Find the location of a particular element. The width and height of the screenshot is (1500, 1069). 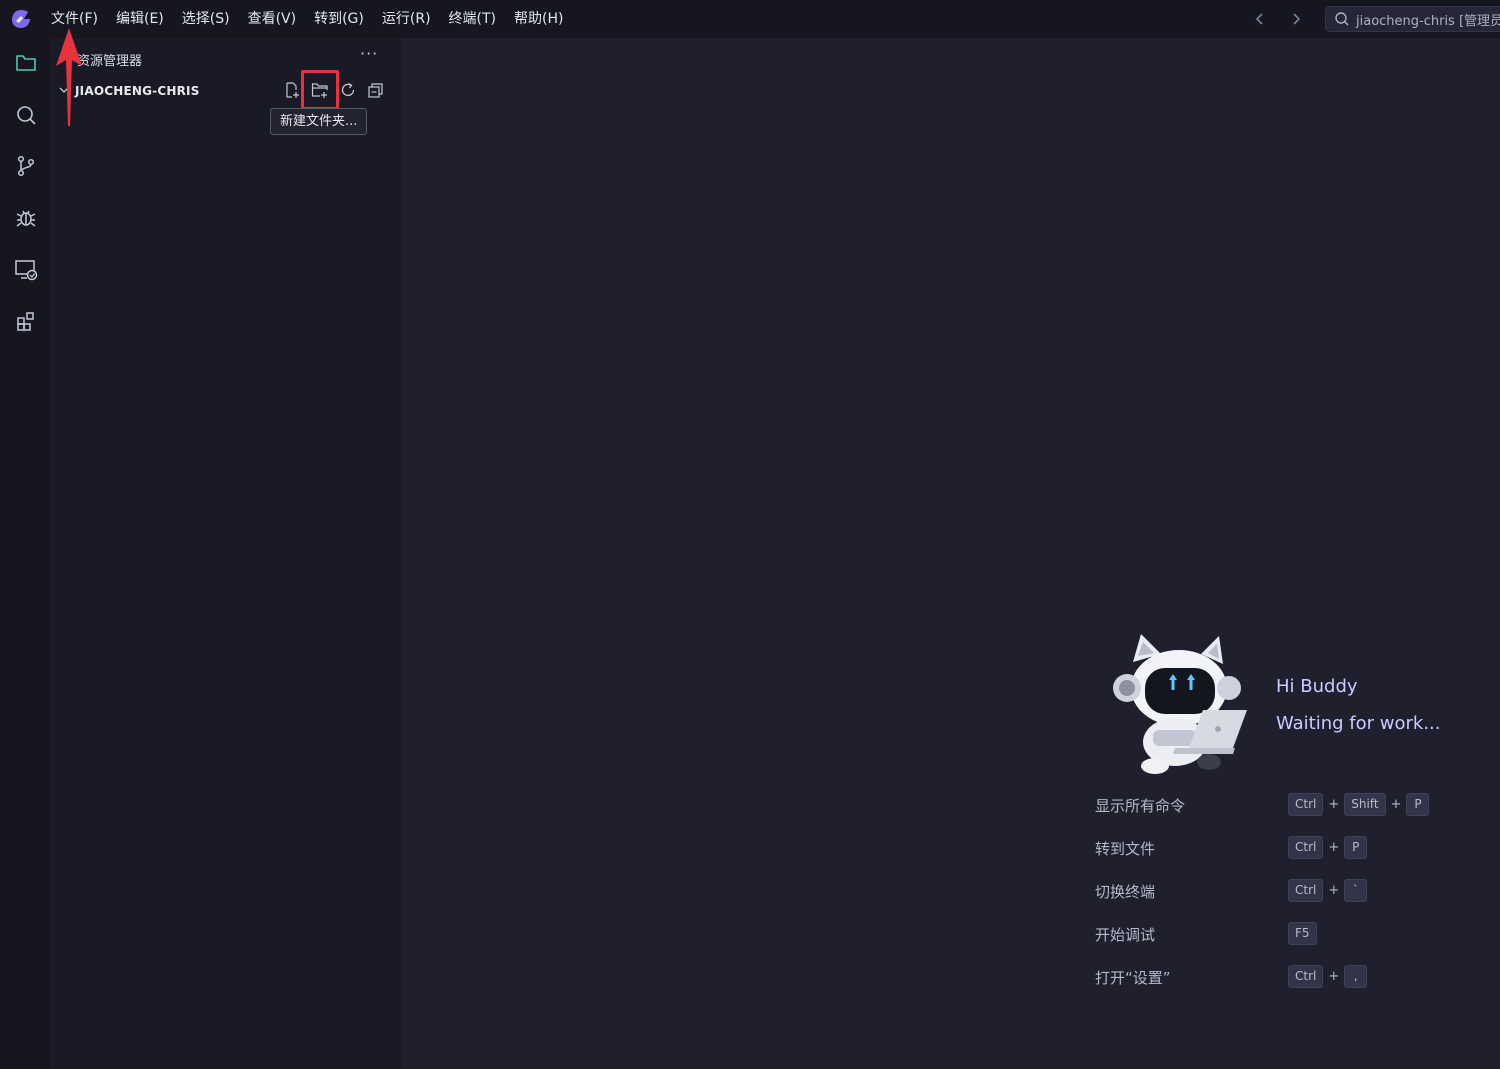

sidebar-title: 资源管理器 is located at coordinates (110, 61).